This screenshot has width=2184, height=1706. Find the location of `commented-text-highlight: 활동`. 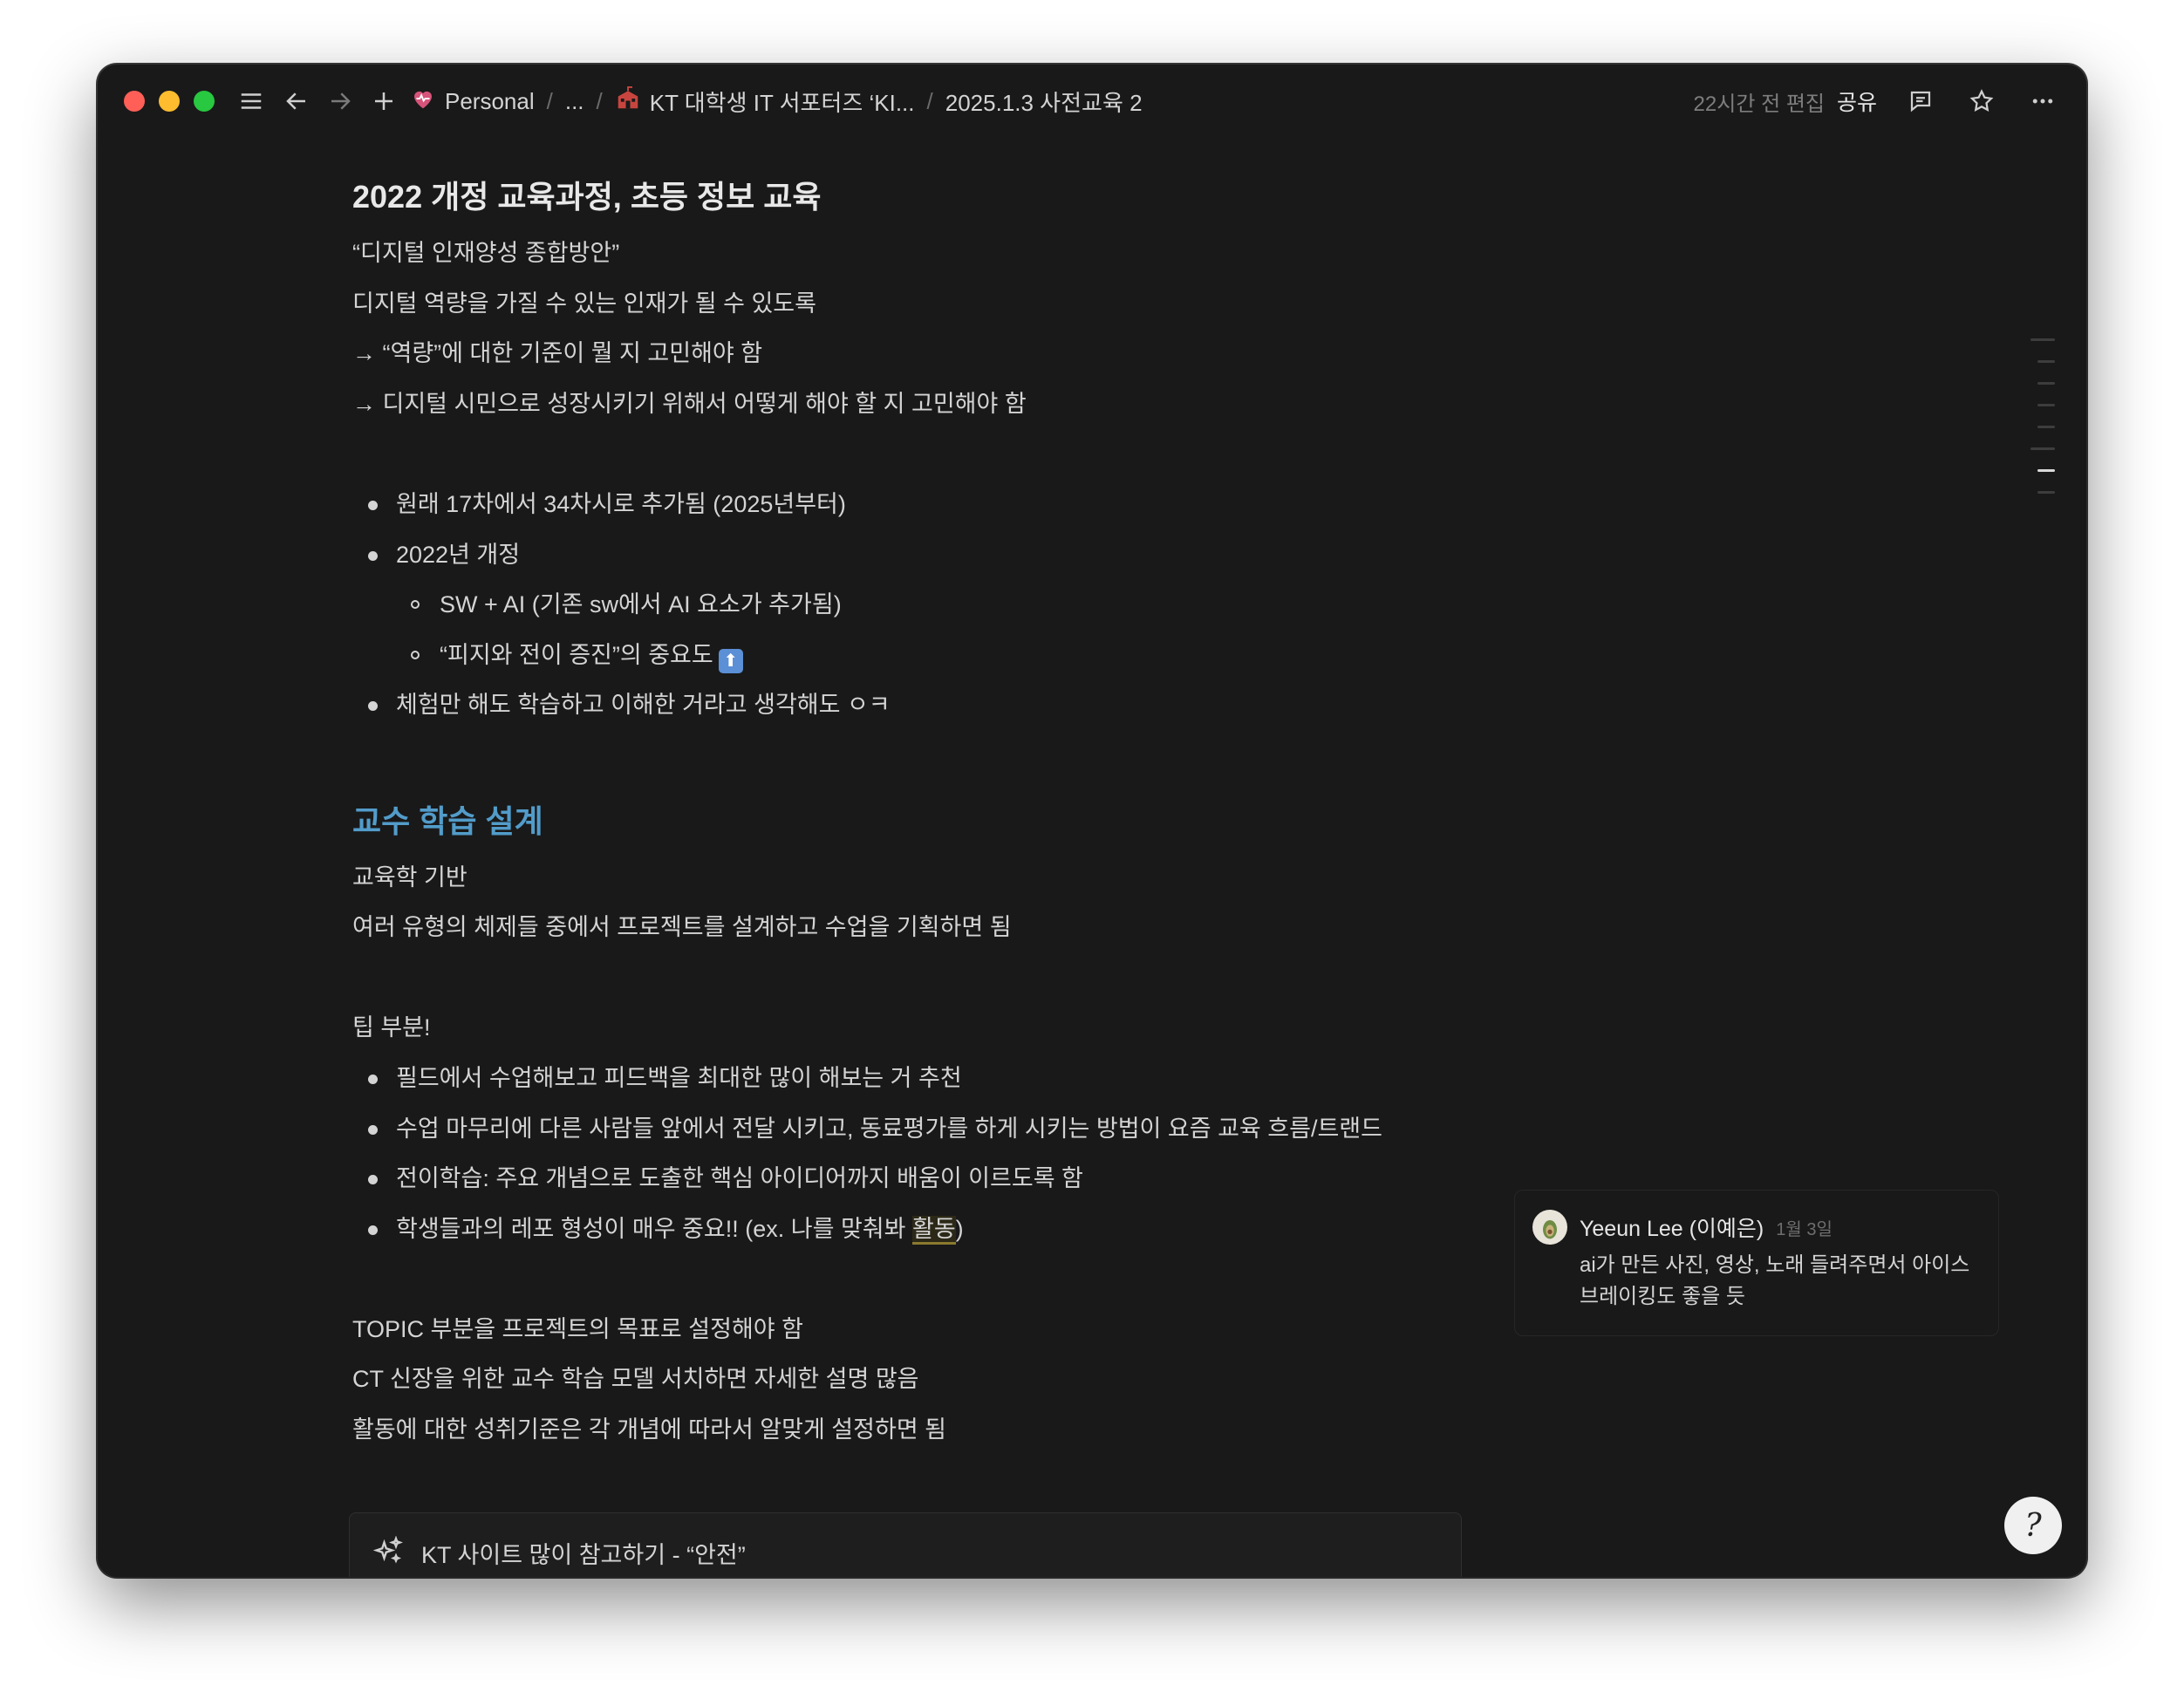

commented-text-highlight: 활동 is located at coordinates (933, 1230).